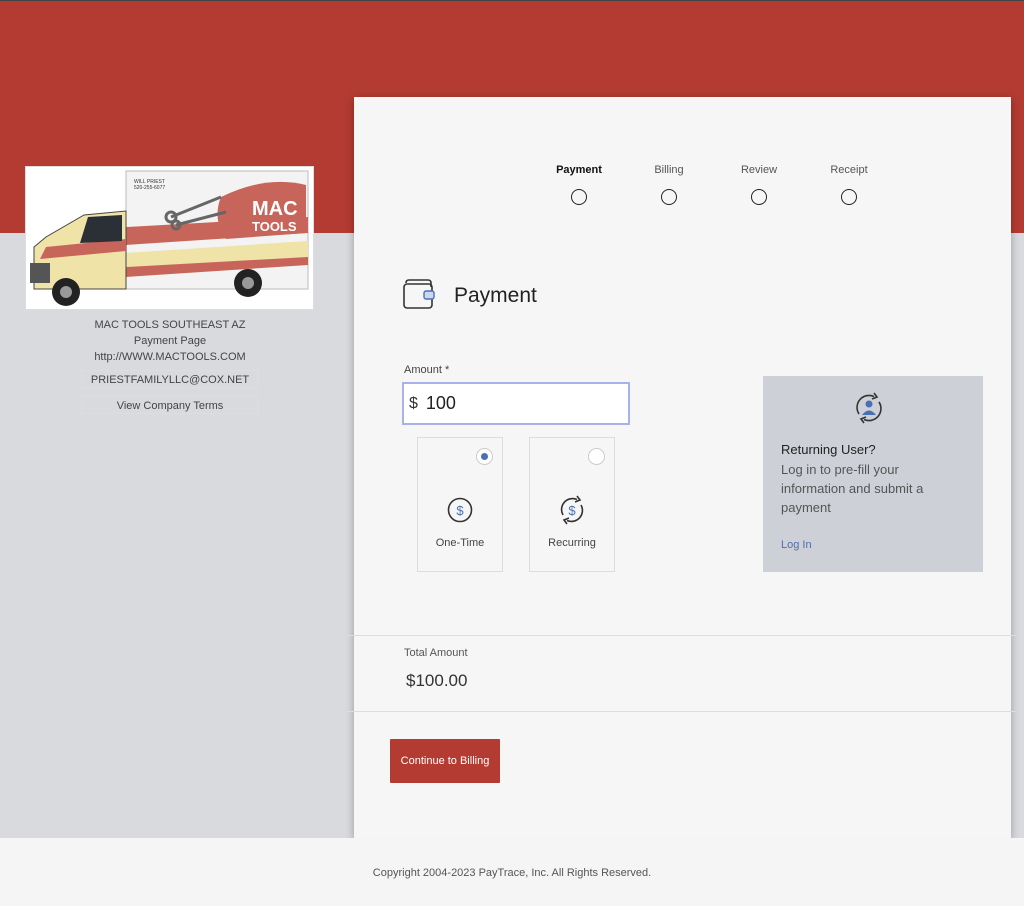 The height and width of the screenshot is (906, 1024). What do you see at coordinates (170, 325) in the screenshot?
I see `merchant-name: MAC TOOLS SOUTHEAST AZ` at bounding box center [170, 325].